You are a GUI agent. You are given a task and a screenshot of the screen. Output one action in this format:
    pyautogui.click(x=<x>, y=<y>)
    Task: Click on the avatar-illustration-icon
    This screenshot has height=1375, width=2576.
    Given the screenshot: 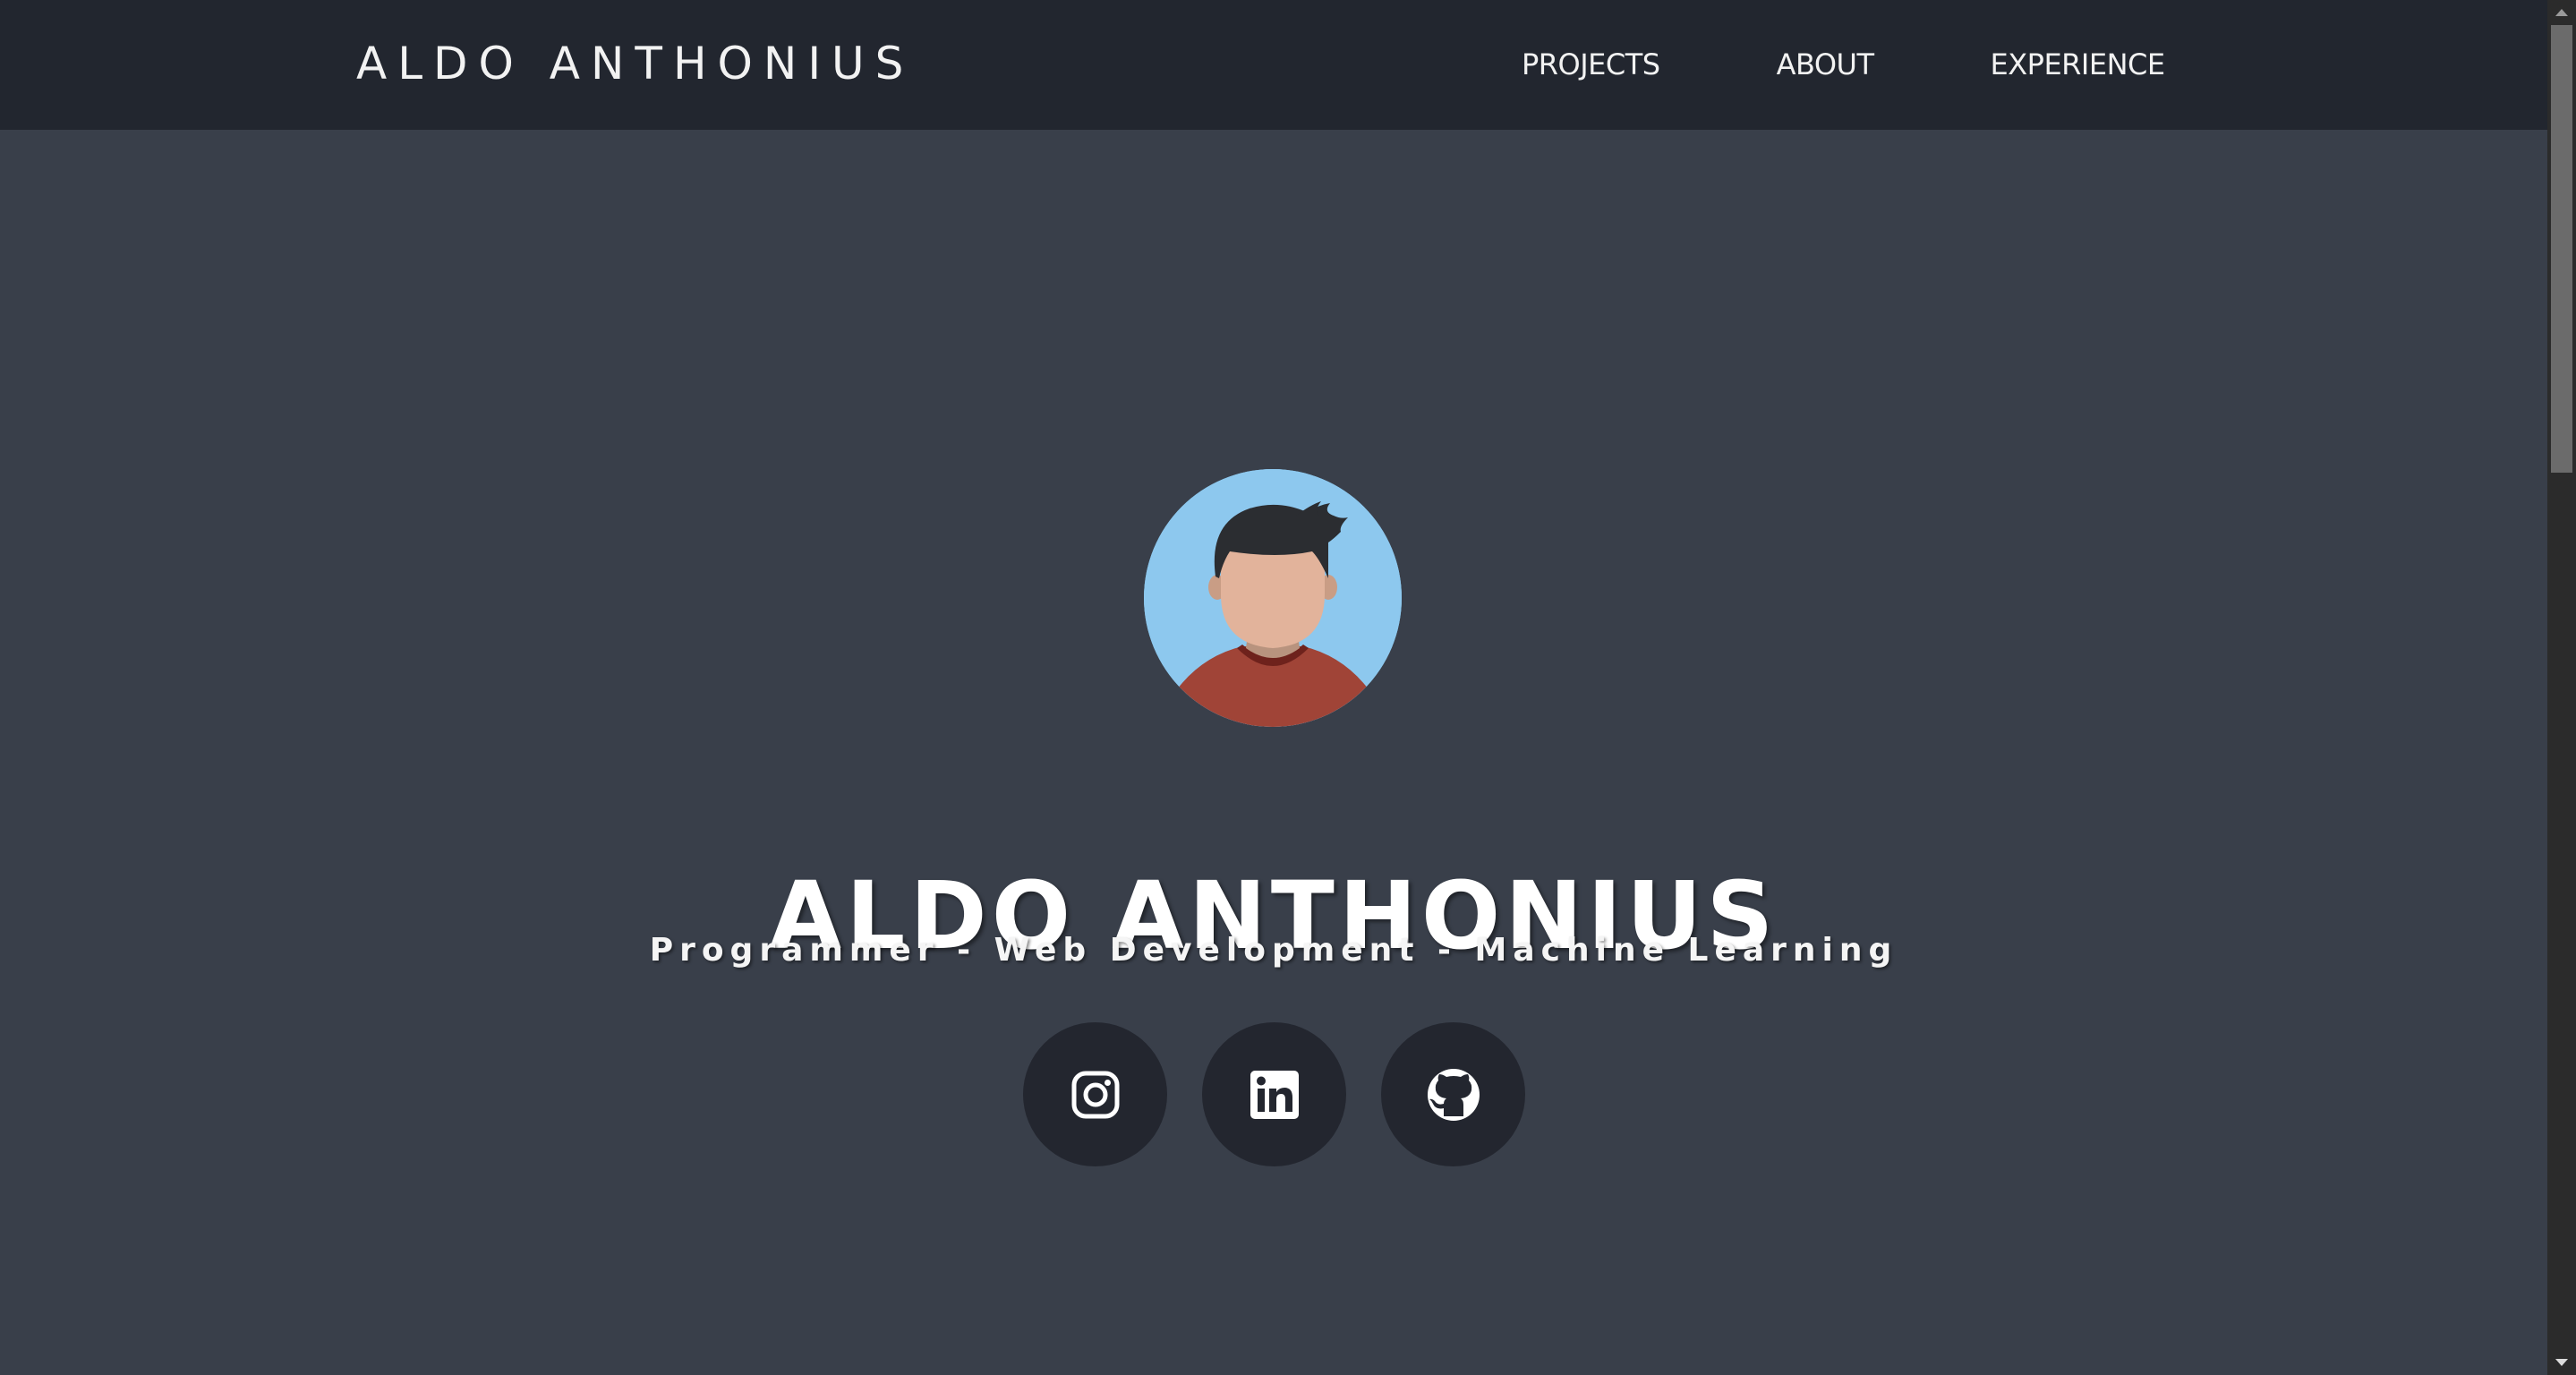 What is the action you would take?
    pyautogui.click(x=1273, y=598)
    